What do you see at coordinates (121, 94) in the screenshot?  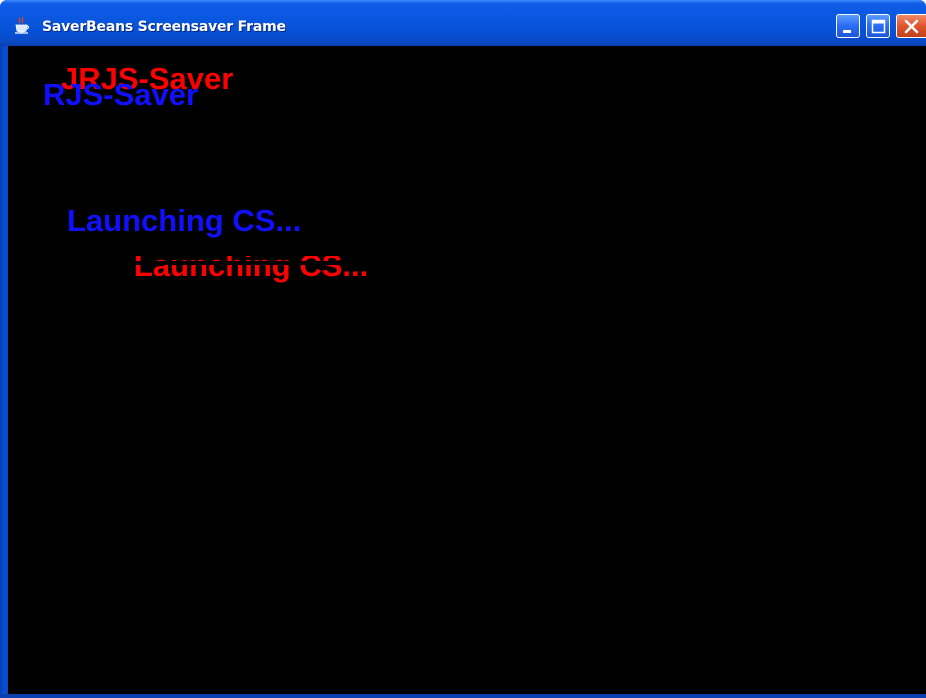 I see `saver-text-blue-top: RJS-Saver` at bounding box center [121, 94].